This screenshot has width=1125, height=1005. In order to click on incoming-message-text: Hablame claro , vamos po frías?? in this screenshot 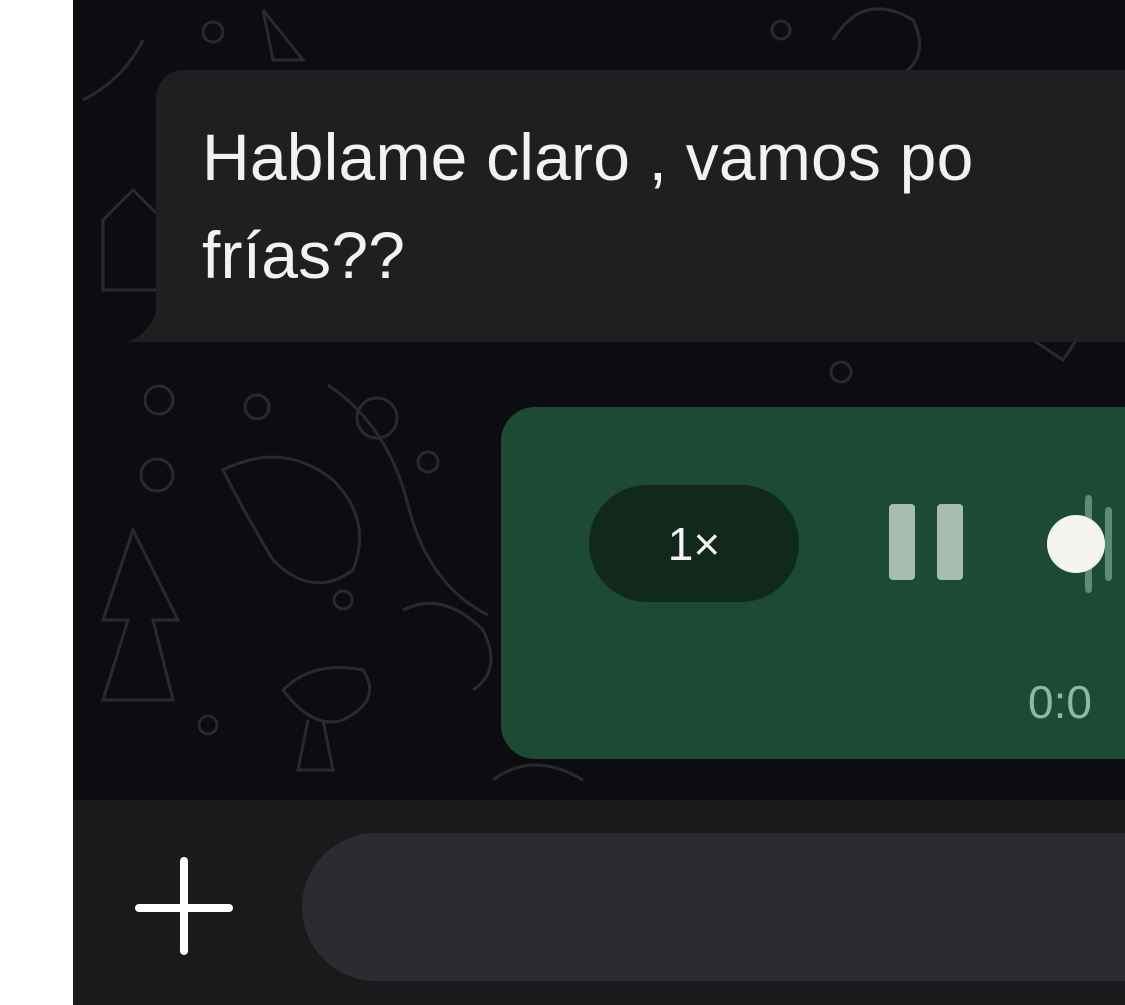, I will do `click(588, 206)`.